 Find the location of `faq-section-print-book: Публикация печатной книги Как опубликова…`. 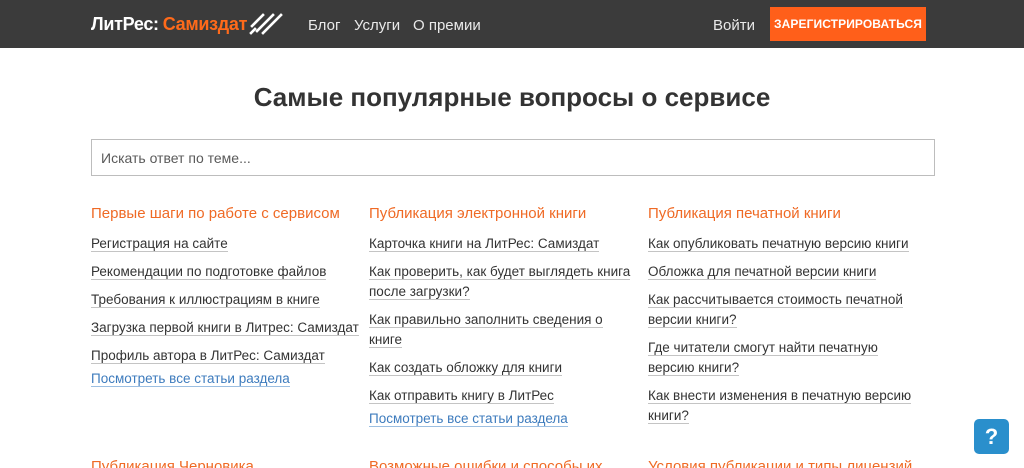

faq-section-print-book: Публикация печатной книги Как опубликова… is located at coordinates (787, 319).